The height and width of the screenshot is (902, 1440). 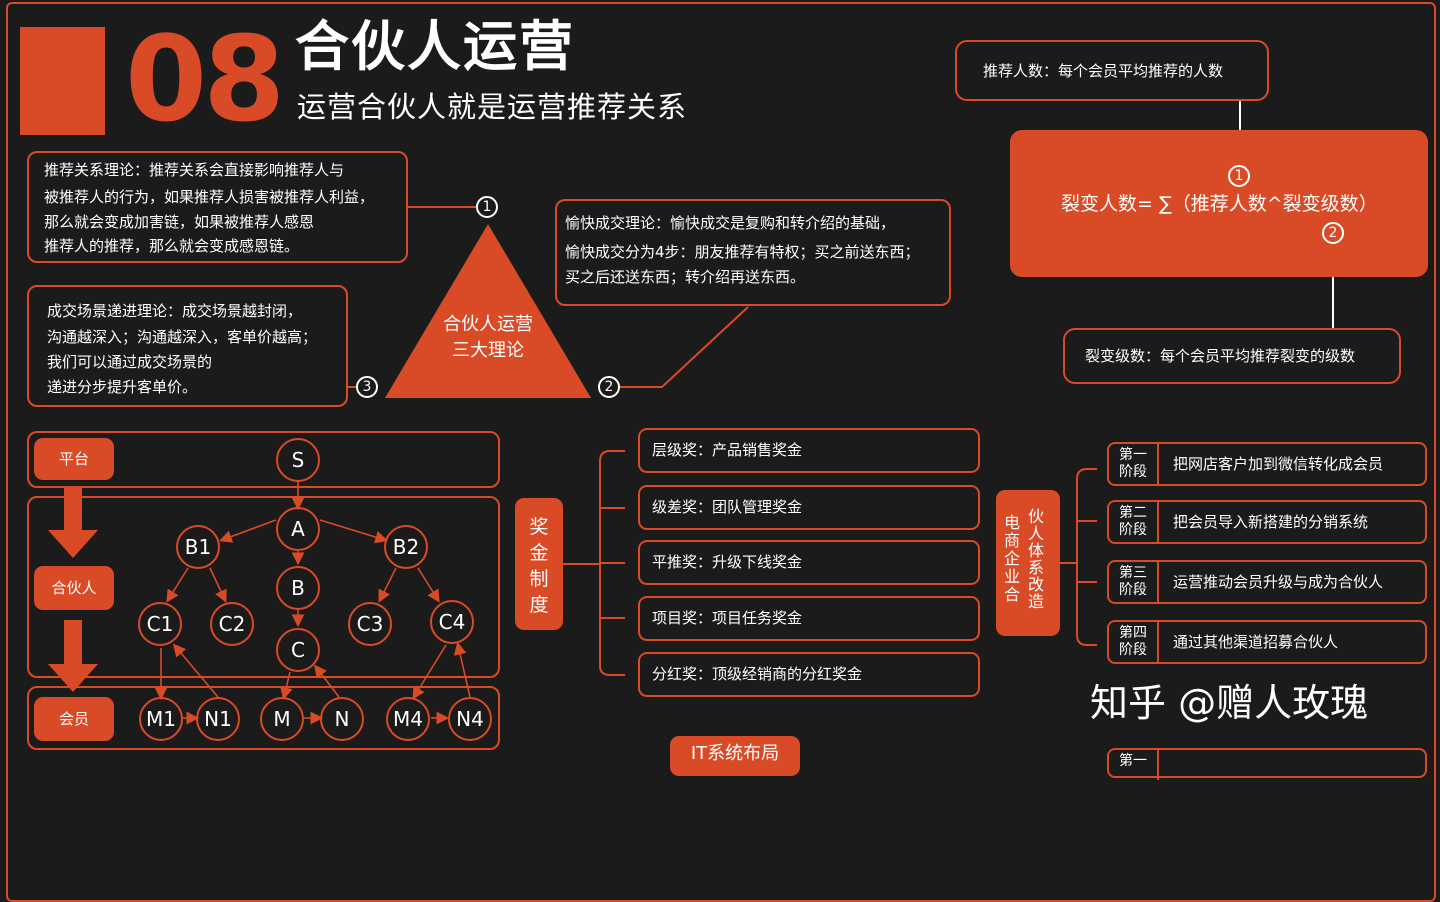 I want to click on stage-3: 第三 阶段 运营推动会员升级与成为合伙人, so click(x=1267, y=582).